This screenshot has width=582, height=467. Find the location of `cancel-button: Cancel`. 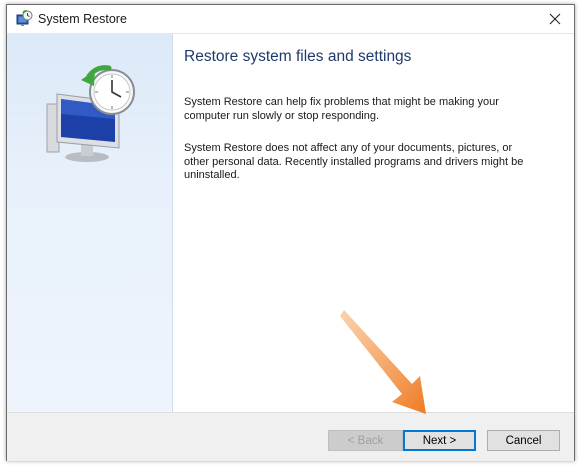

cancel-button: Cancel is located at coordinates (523, 440).